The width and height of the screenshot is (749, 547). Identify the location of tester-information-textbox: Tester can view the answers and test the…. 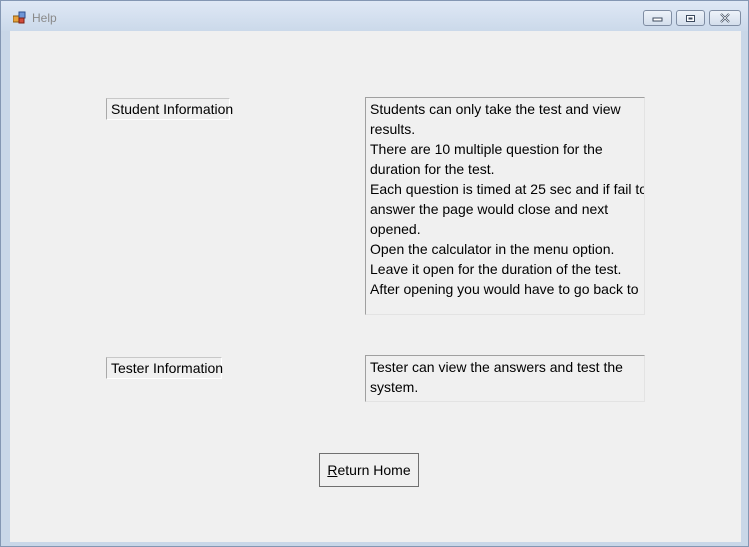
(505, 378).